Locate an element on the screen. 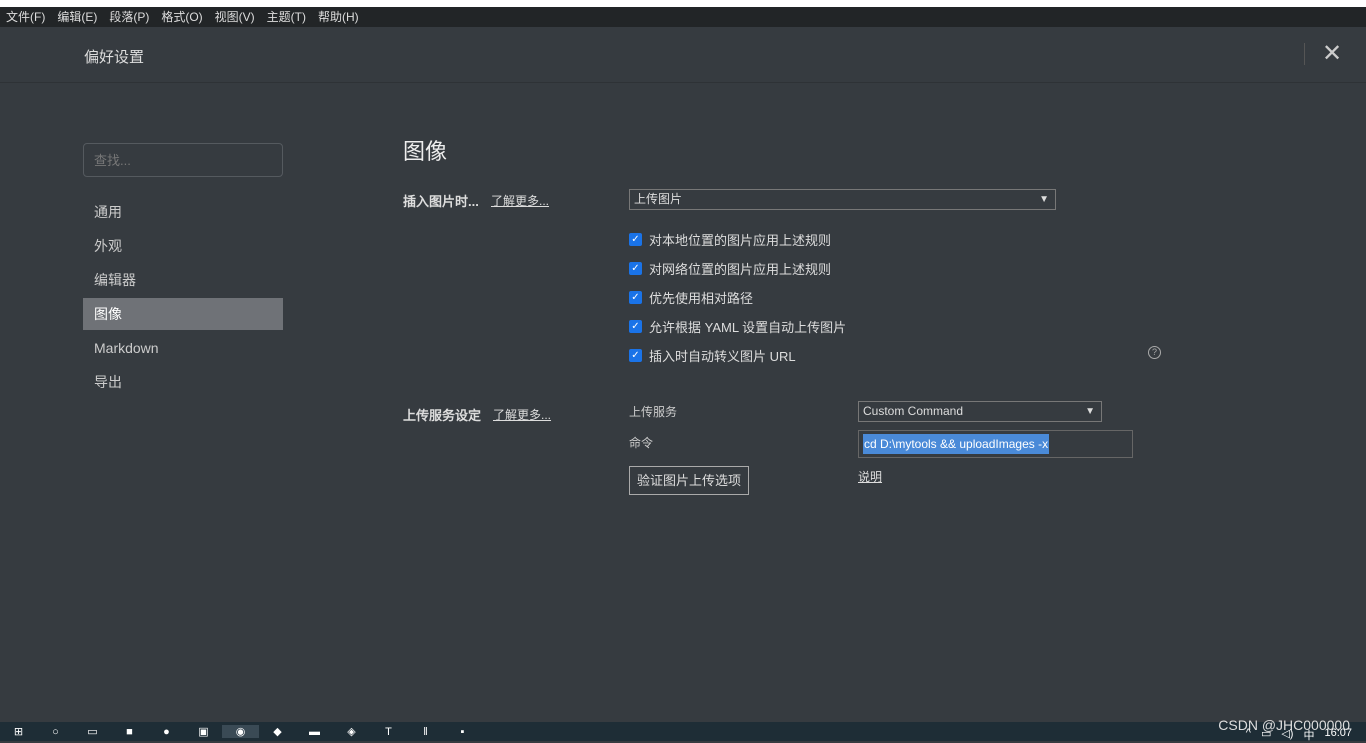  page-title: 偏好设置 is located at coordinates (114, 57).